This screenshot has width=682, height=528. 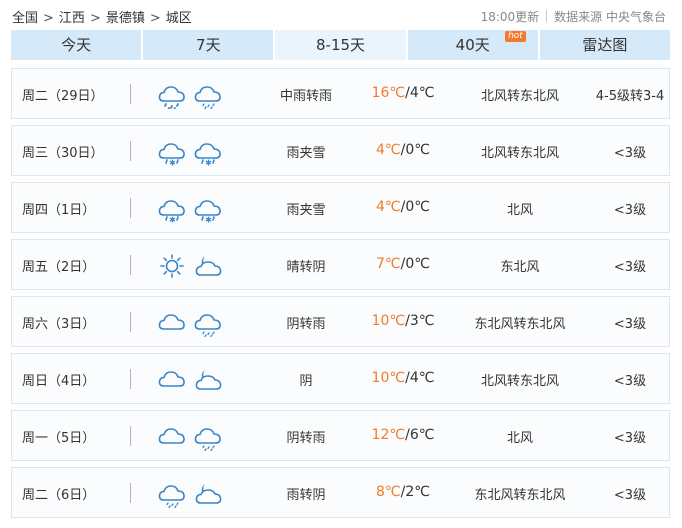 What do you see at coordinates (171, 379) in the screenshot?
I see `cloud-icon` at bounding box center [171, 379].